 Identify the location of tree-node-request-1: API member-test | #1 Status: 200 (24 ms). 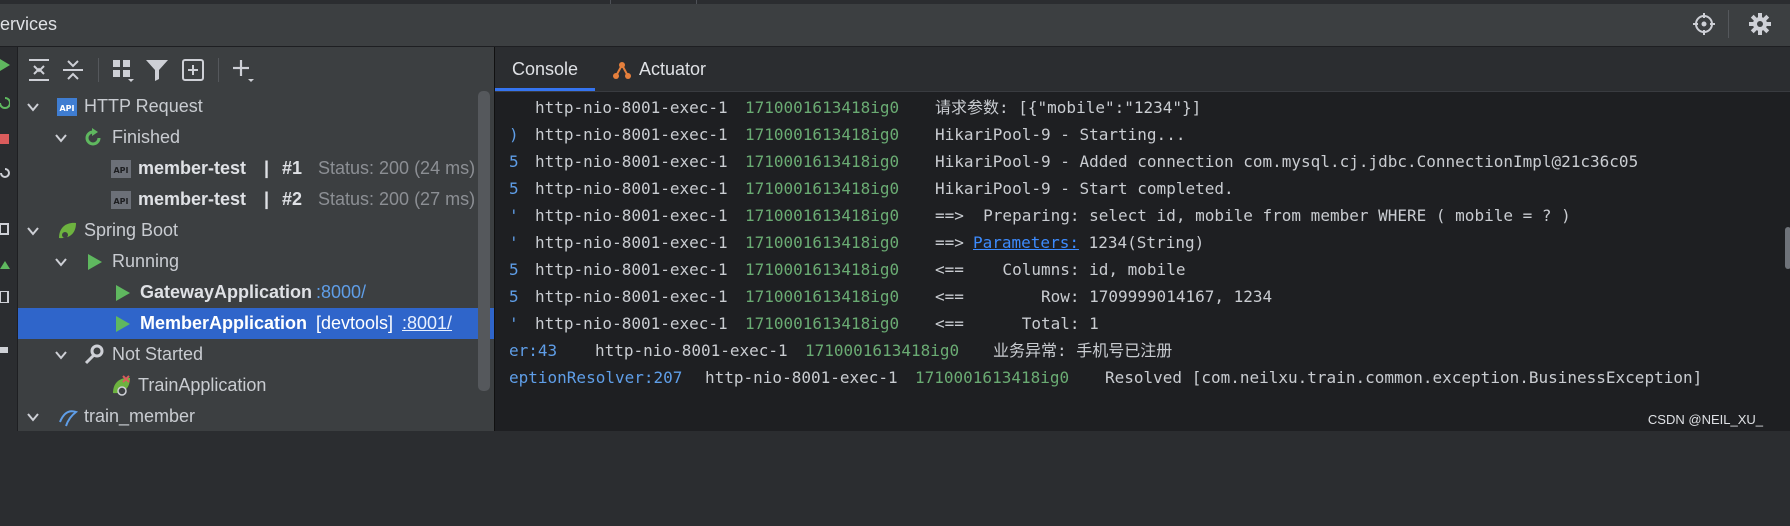
(256, 168).